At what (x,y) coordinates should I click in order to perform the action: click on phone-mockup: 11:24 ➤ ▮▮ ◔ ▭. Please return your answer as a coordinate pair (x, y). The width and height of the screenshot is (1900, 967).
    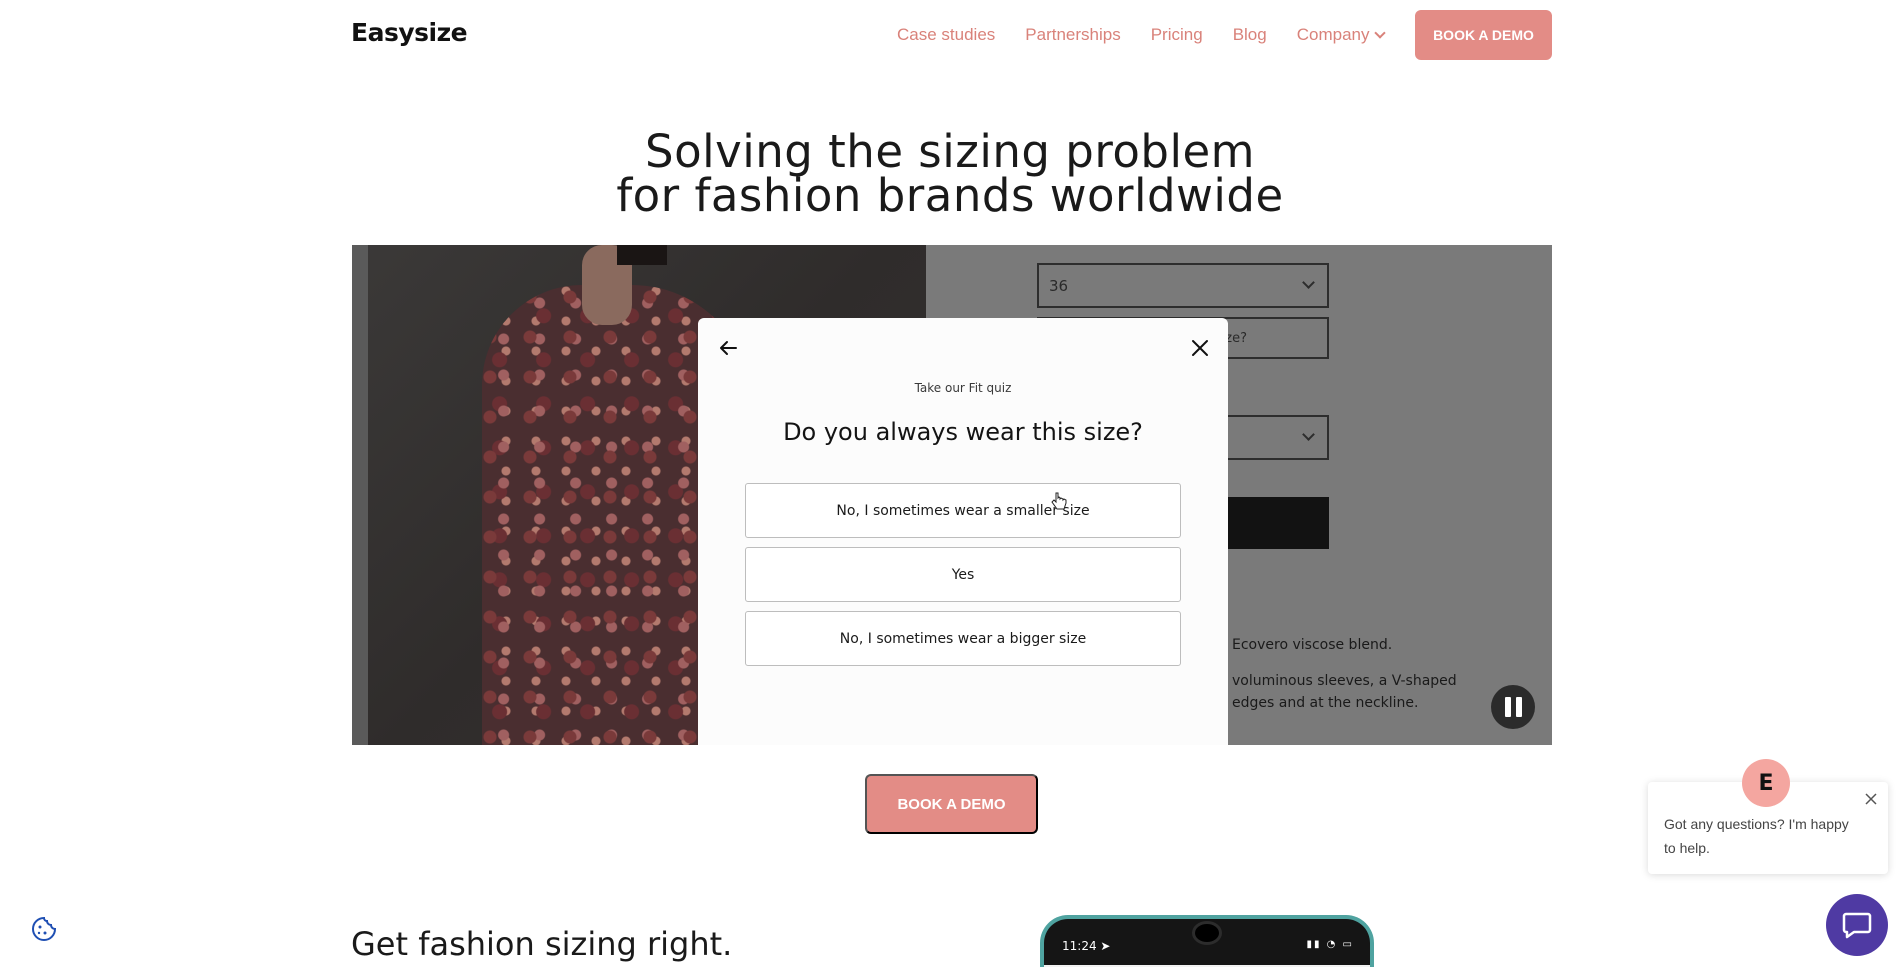
    Looking at the image, I should click on (1207, 941).